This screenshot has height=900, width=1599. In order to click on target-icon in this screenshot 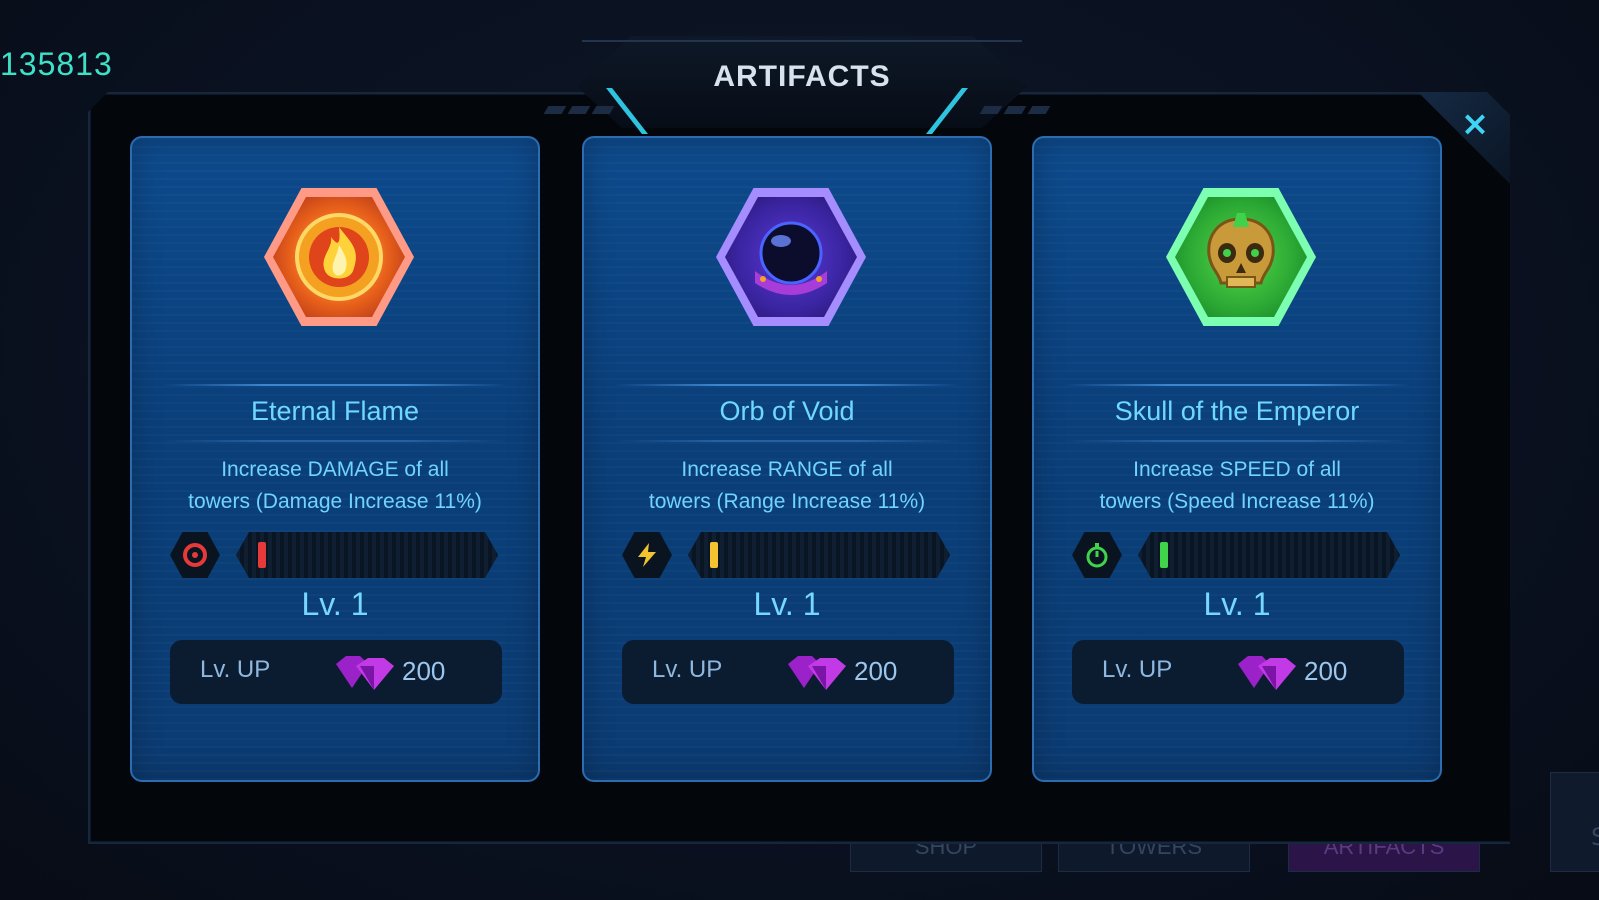, I will do `click(195, 555)`.